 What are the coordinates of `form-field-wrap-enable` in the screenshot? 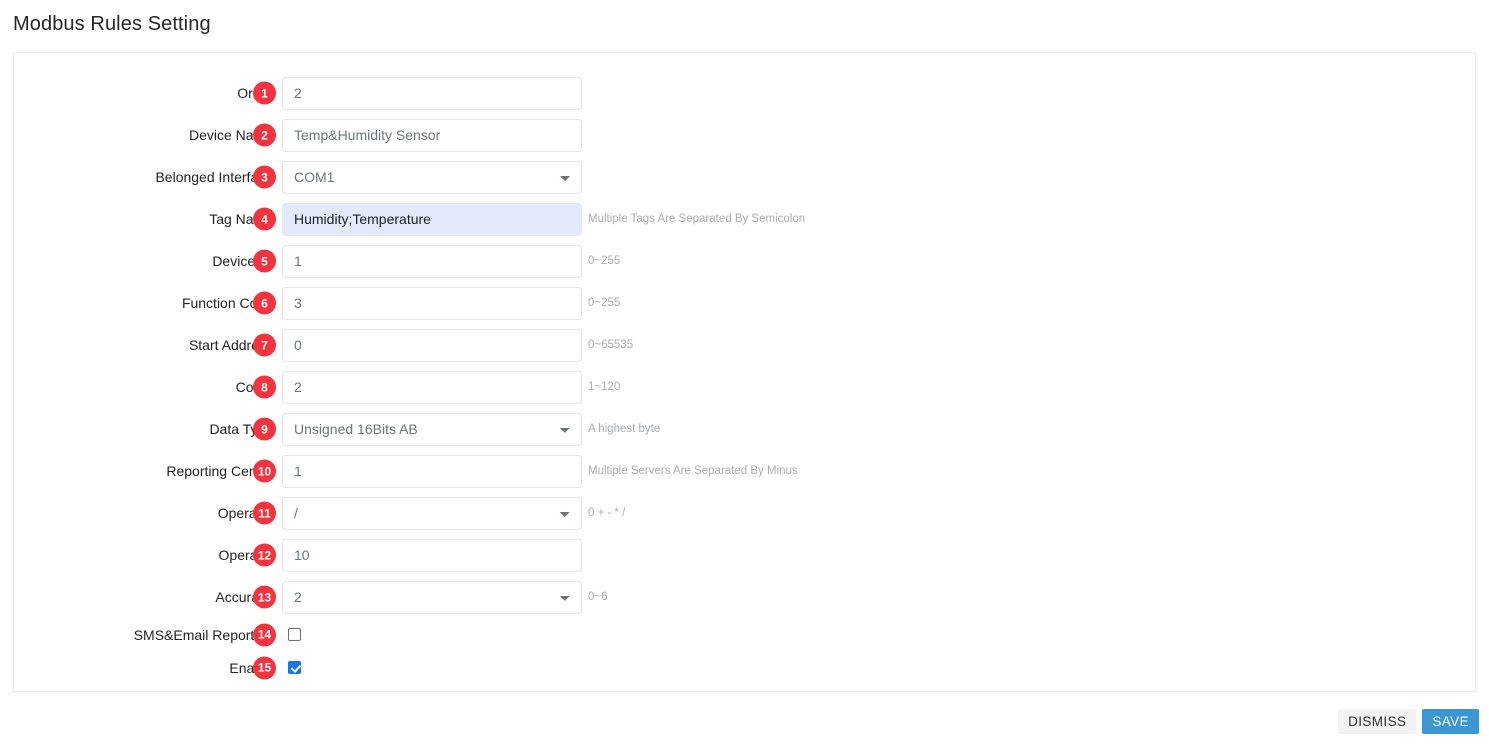 It's located at (291, 667).